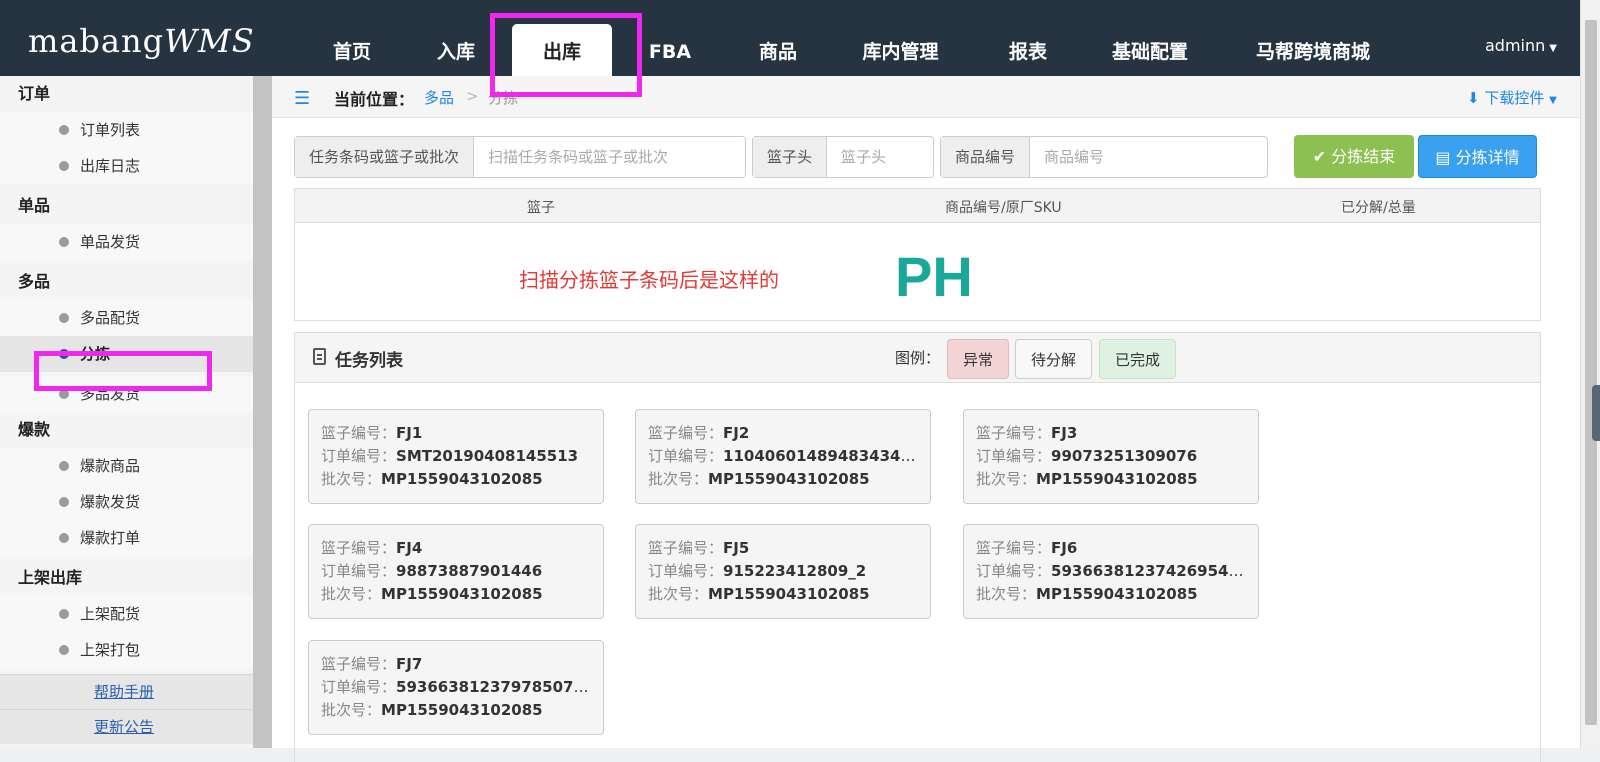  I want to click on basket-code-value: FJ7, so click(409, 664).